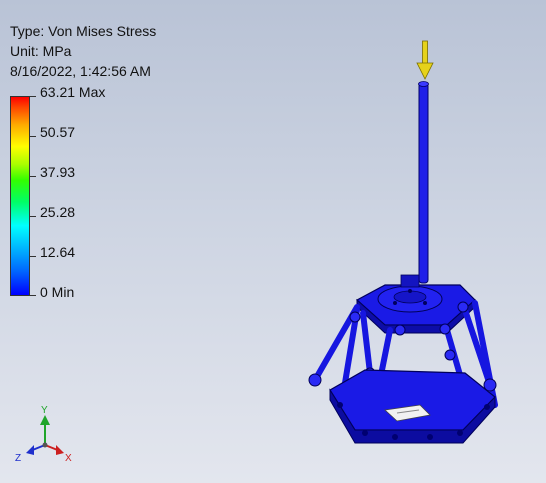  I want to click on triad-label-y: Y, so click(44, 410).